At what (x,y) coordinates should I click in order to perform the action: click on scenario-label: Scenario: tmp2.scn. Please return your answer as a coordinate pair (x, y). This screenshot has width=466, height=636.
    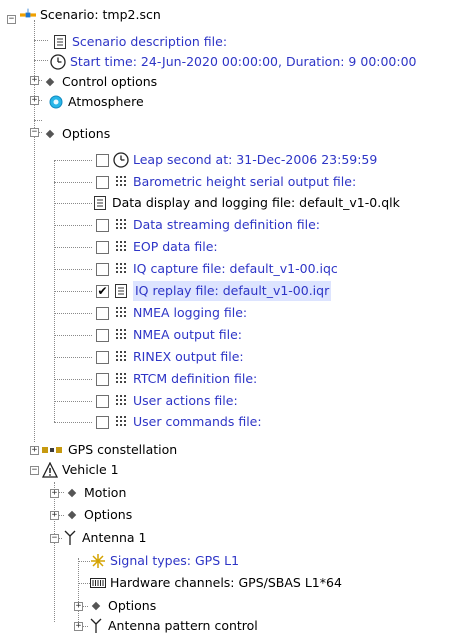
    Looking at the image, I should click on (100, 14).